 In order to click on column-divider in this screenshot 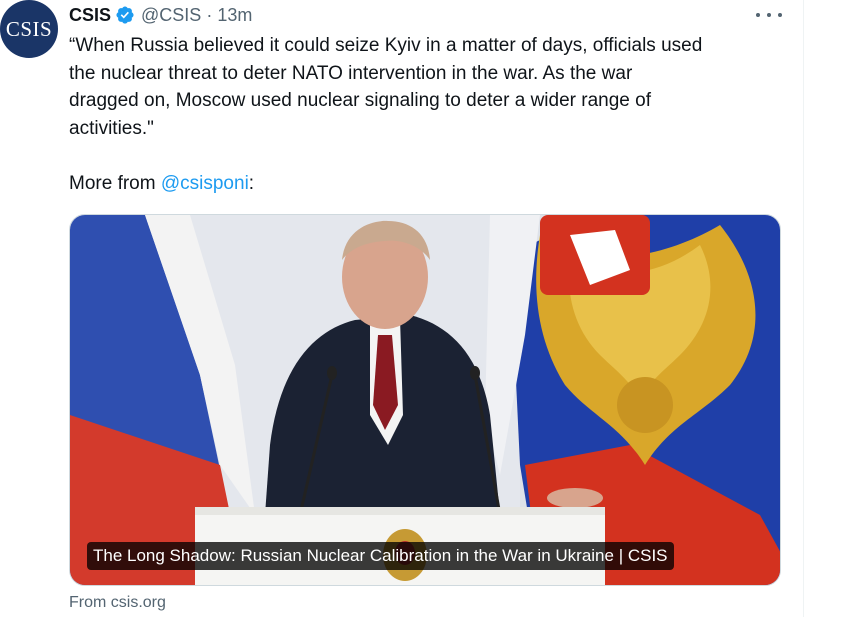, I will do `click(803, 308)`.